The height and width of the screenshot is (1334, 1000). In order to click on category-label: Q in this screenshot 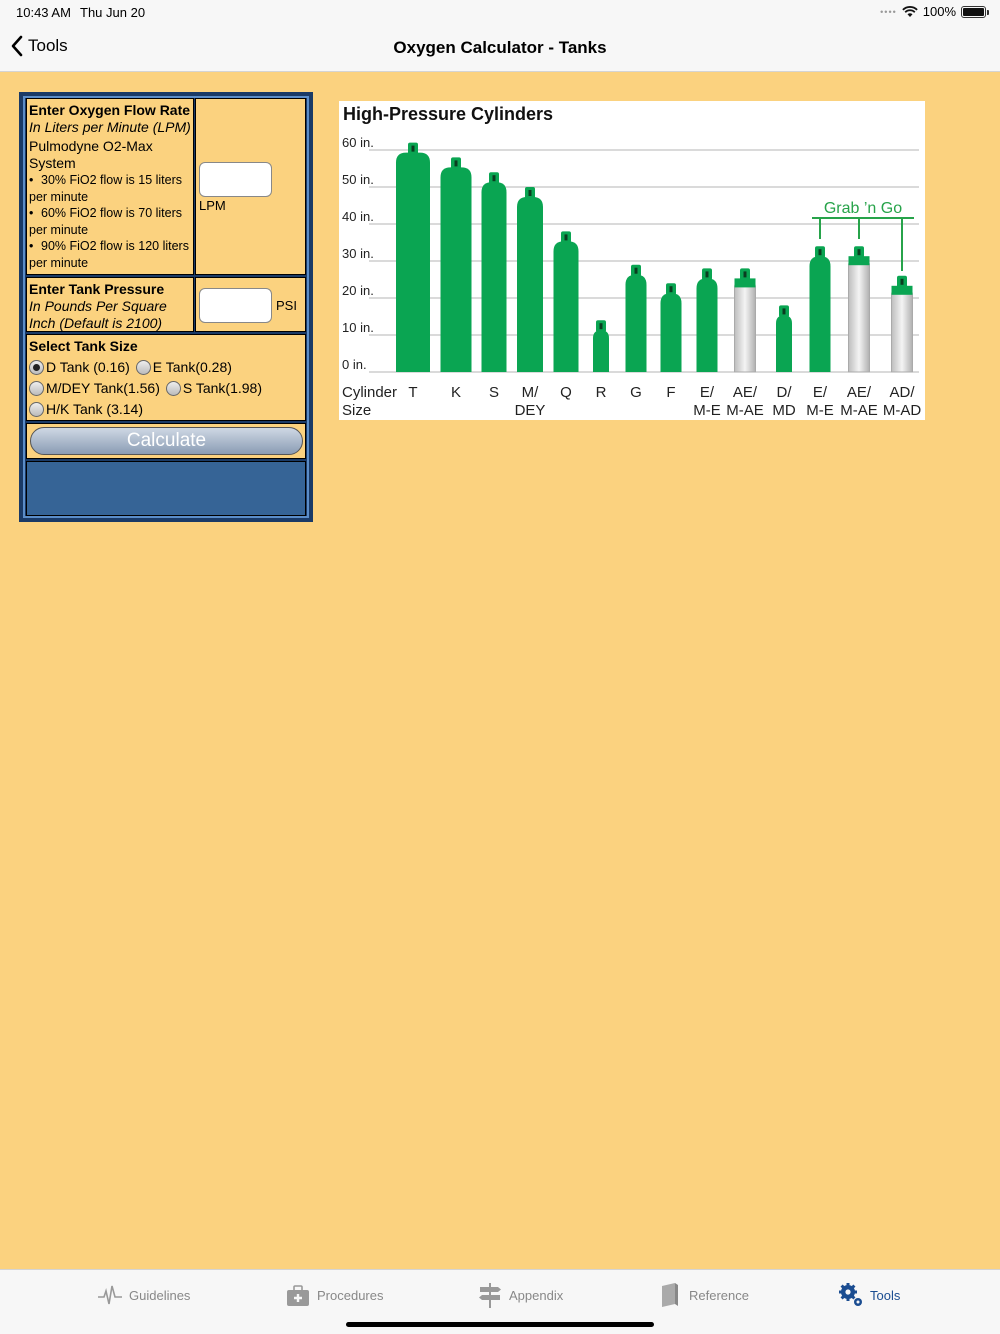, I will do `click(566, 392)`.